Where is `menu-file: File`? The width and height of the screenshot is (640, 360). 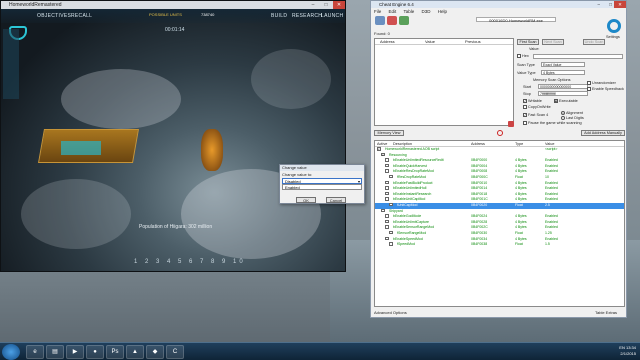 menu-file: File is located at coordinates (377, 11).